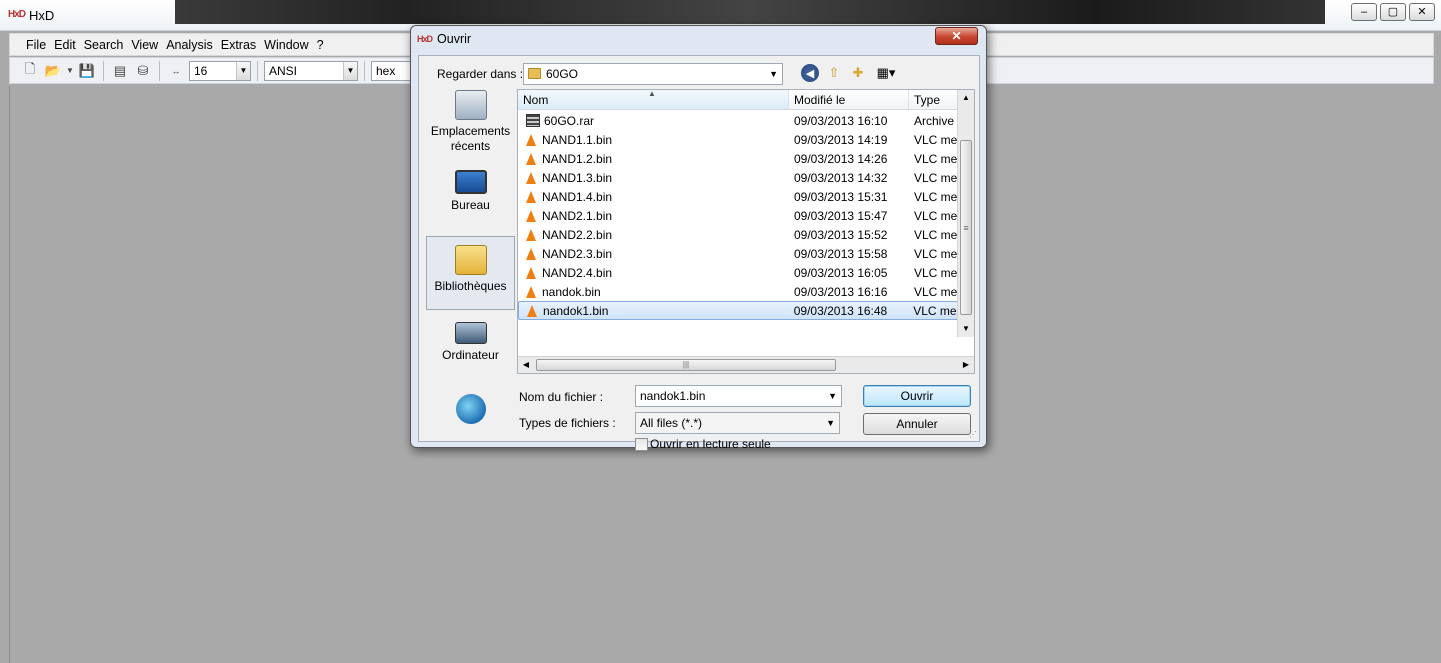 The image size is (1441, 663). What do you see at coordinates (653, 74) in the screenshot?
I see `look-in-select: 60GO ▼` at bounding box center [653, 74].